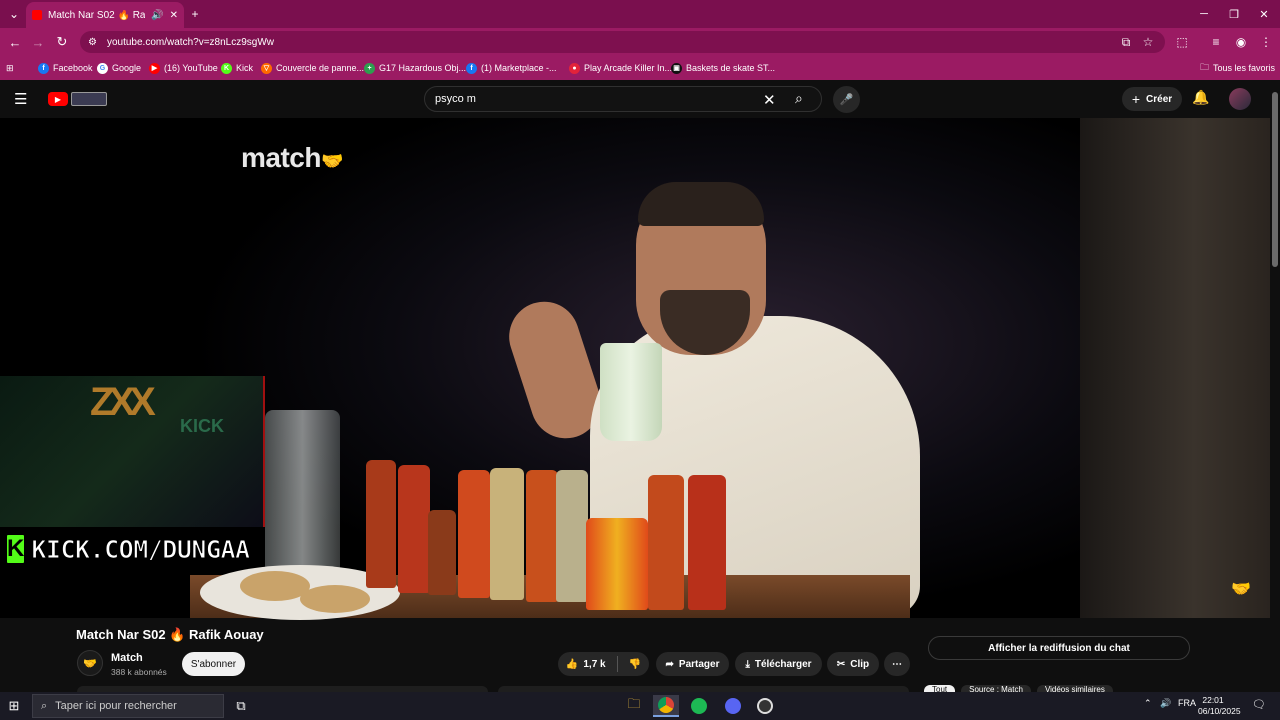 The image size is (1280, 720). What do you see at coordinates (213, 664) in the screenshot?
I see `subscribe-button: S'abonner` at bounding box center [213, 664].